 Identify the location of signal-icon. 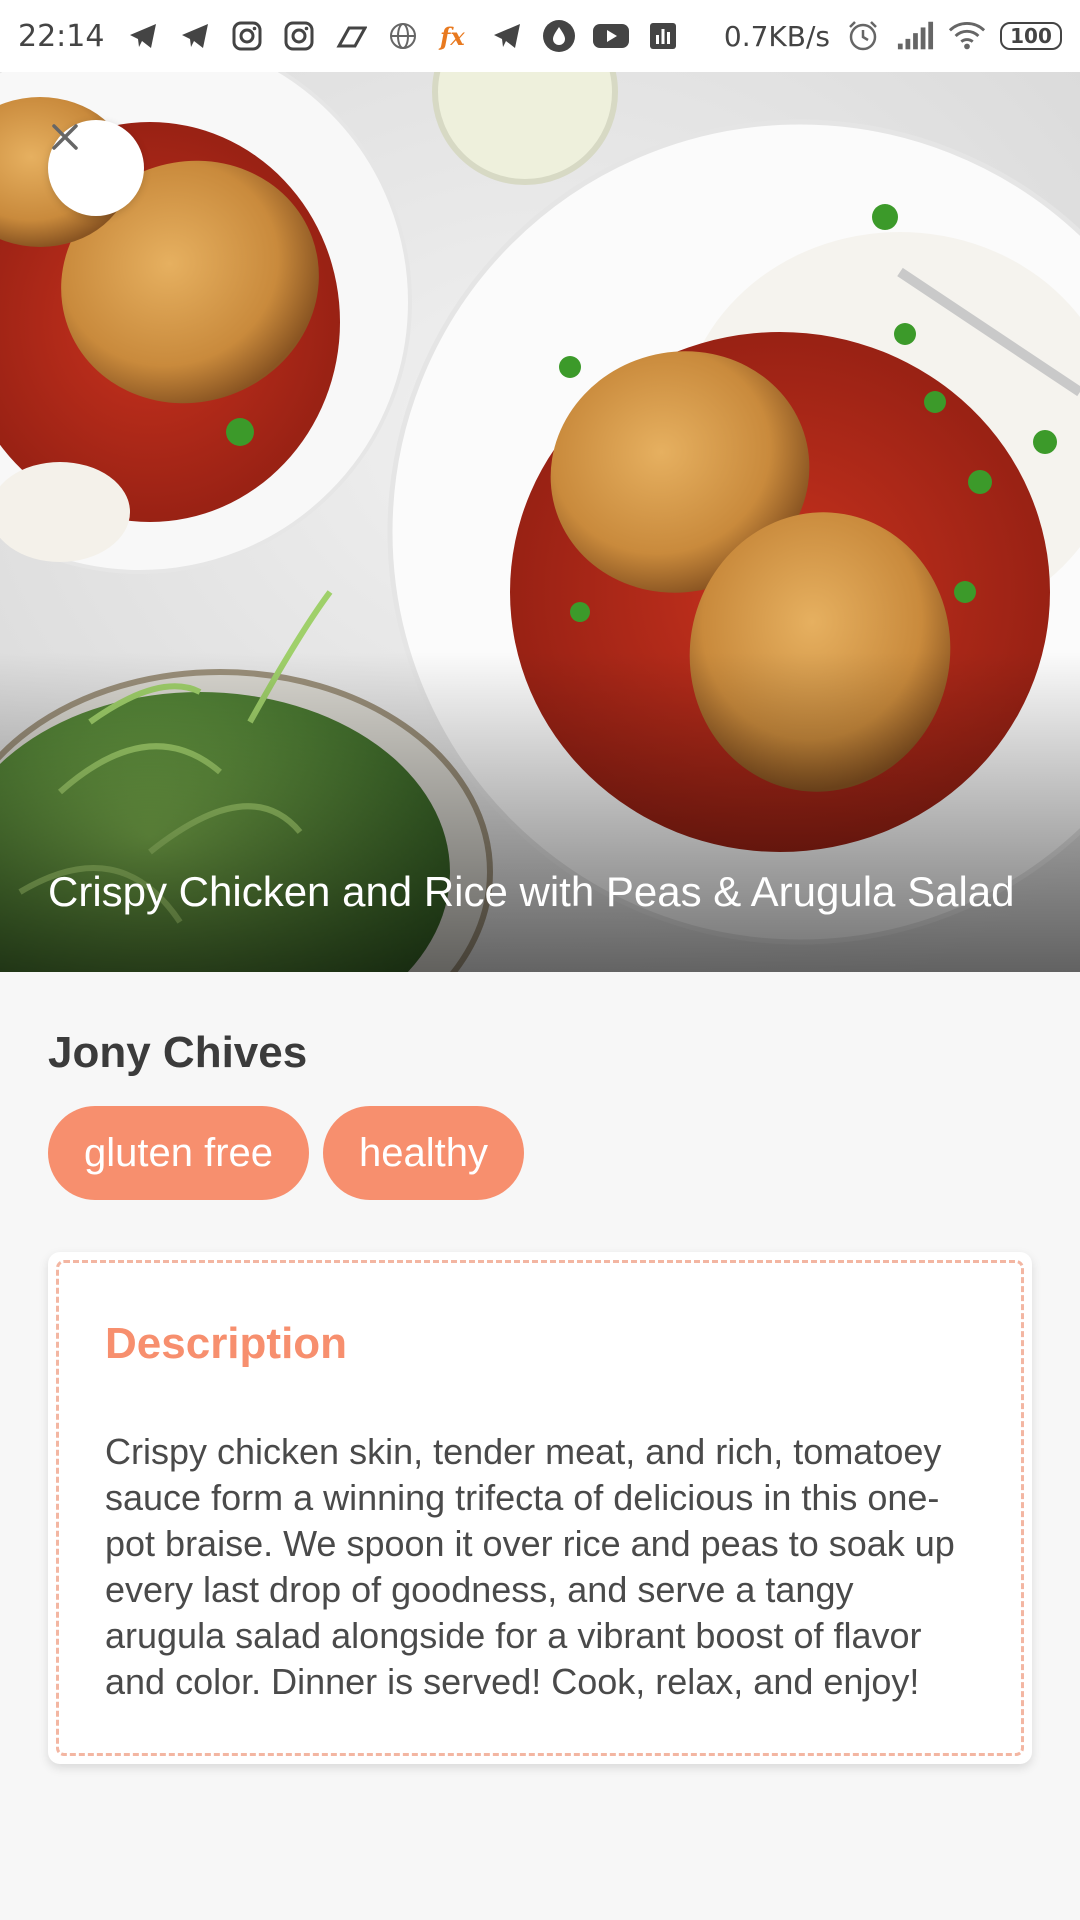
(915, 36).